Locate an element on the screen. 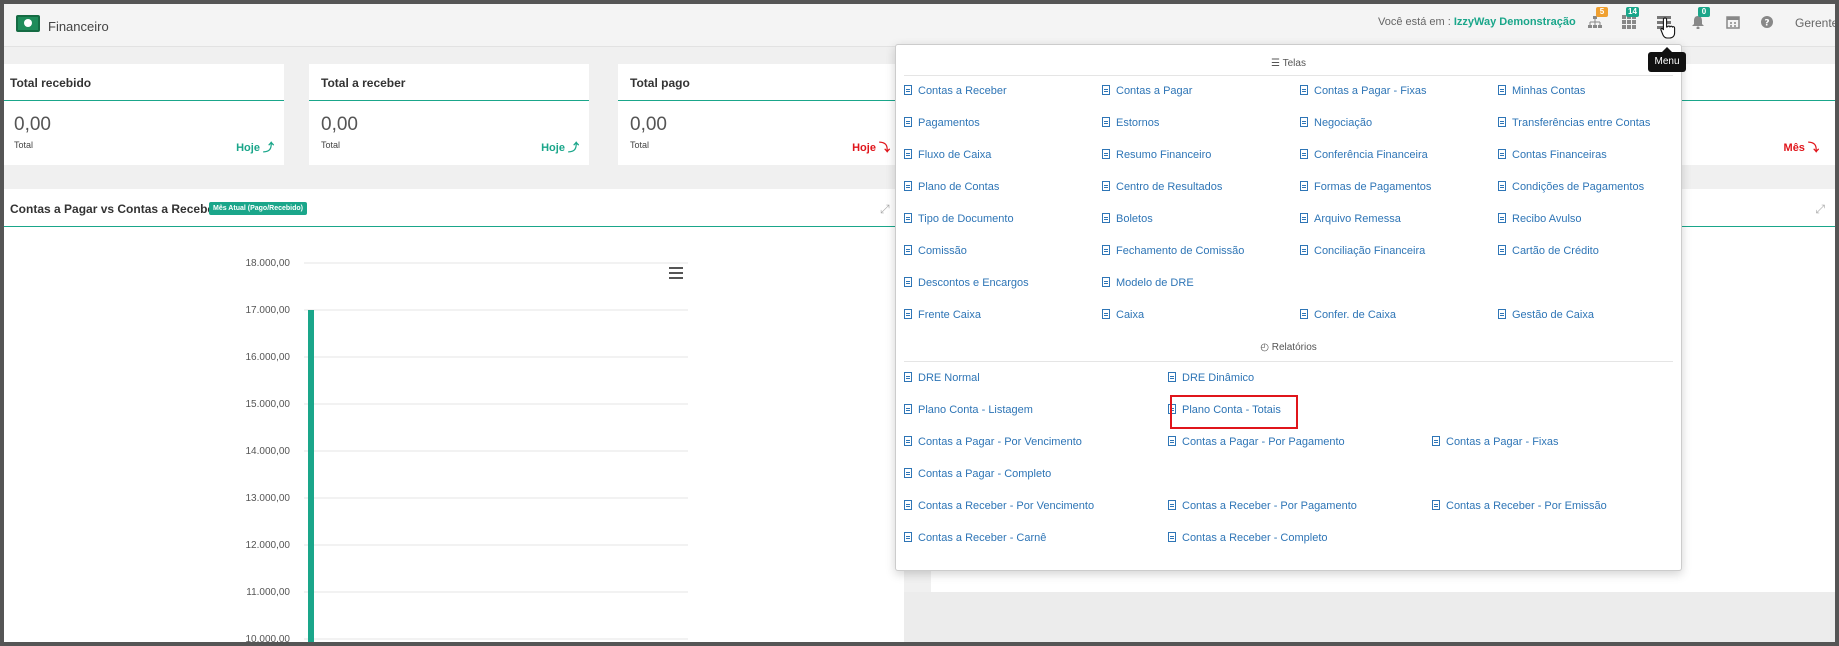 This screenshot has height=646, width=1839. menu-item-telas: Contas a Pagar is located at coordinates (1147, 91).